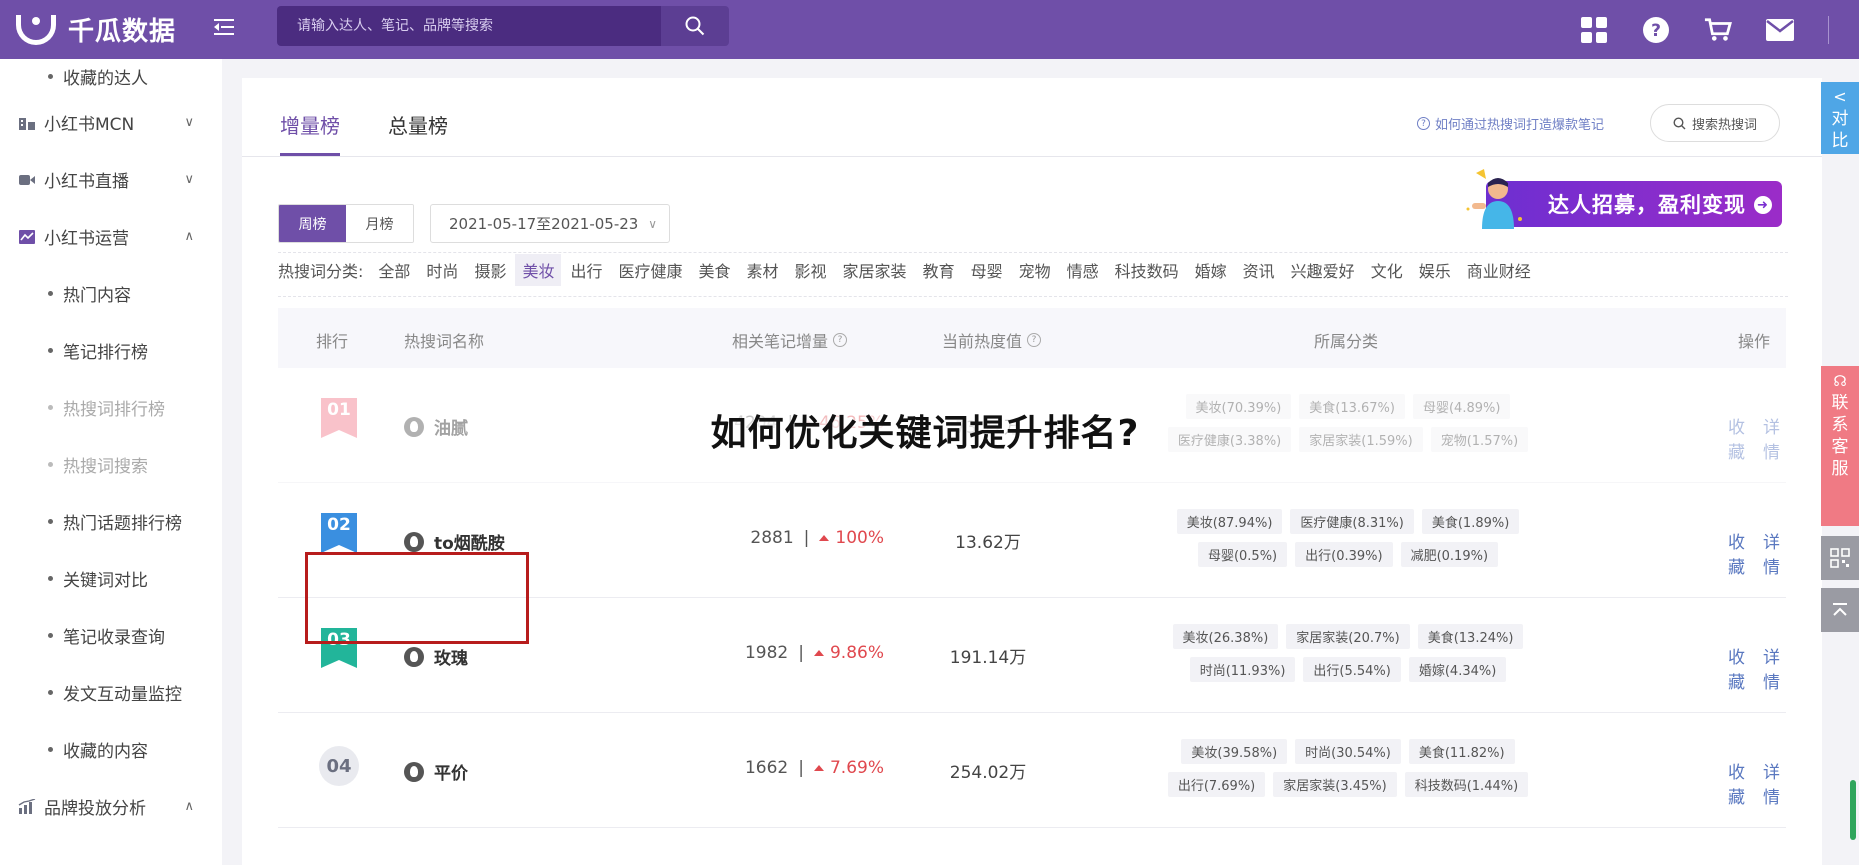  I want to click on category-item: 兴趣爱好, so click(1323, 270).